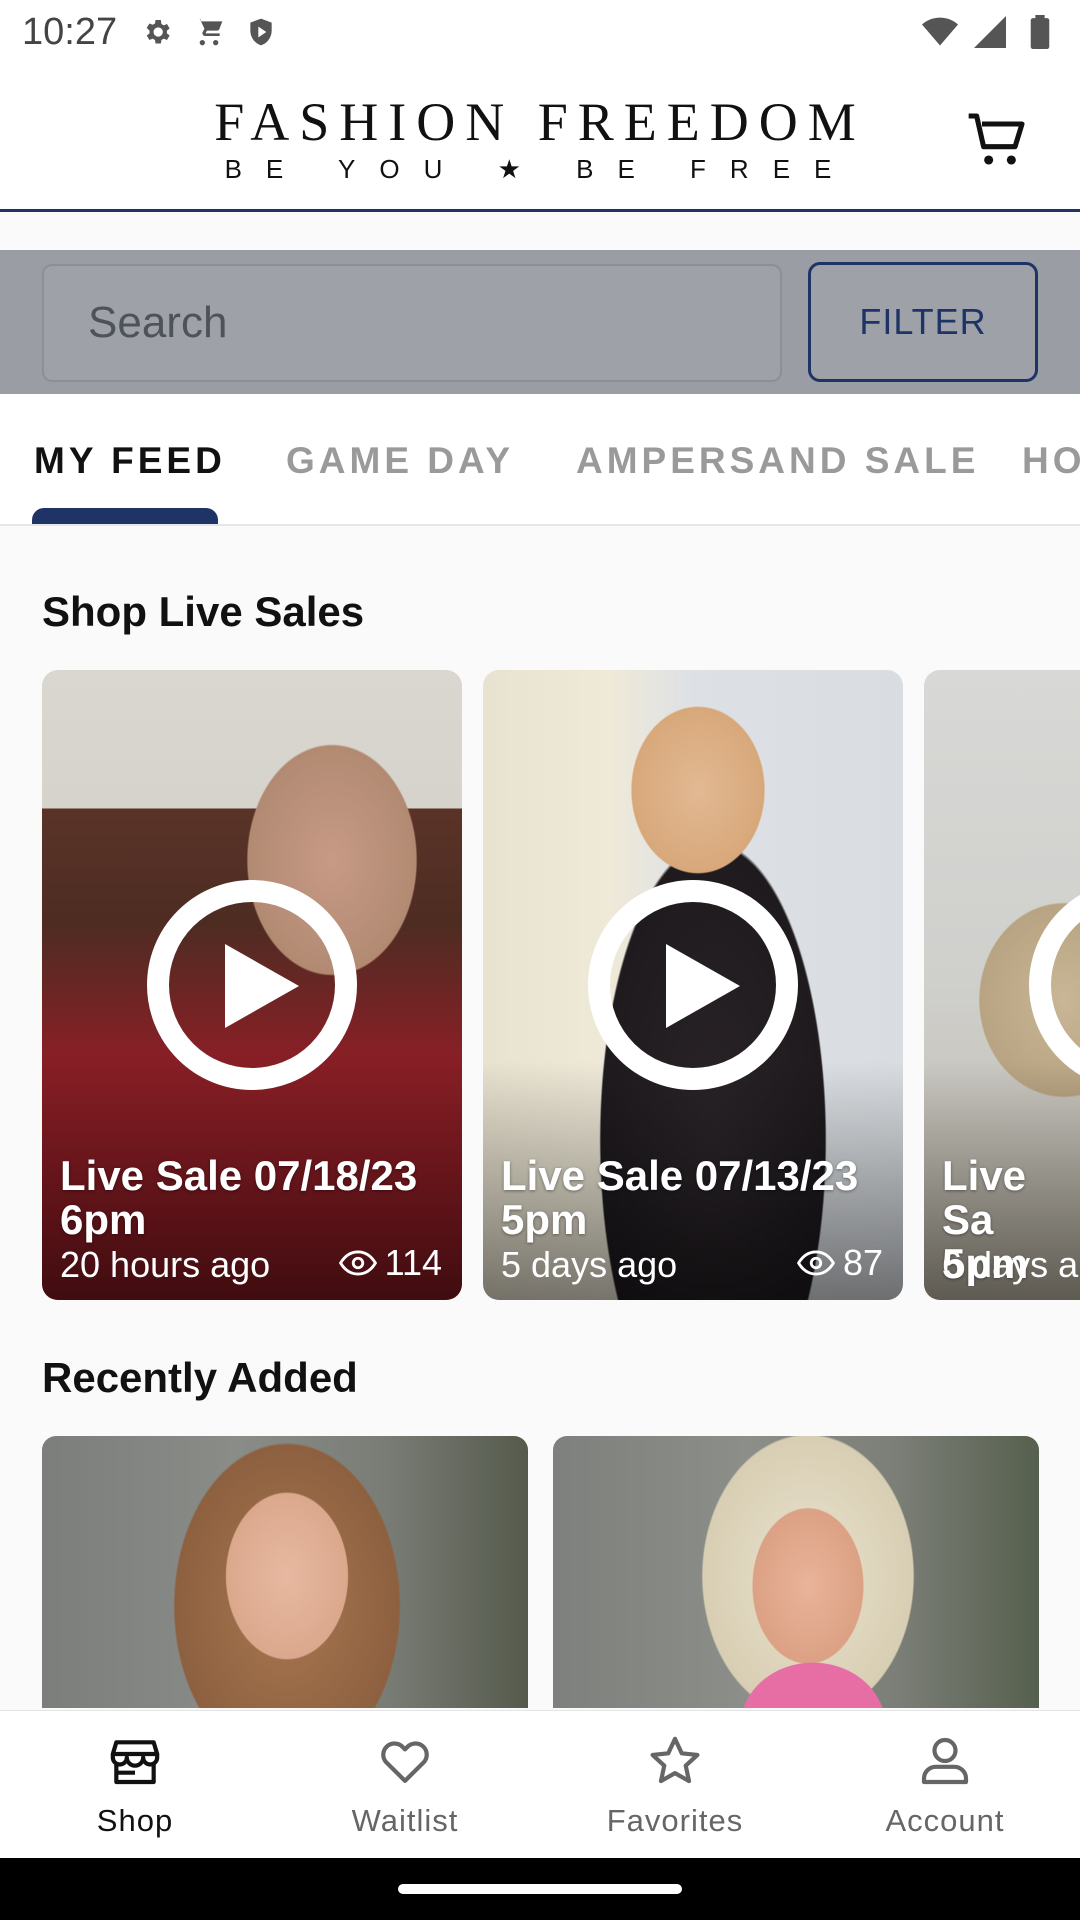 This screenshot has height=1920, width=1080. I want to click on shopping-cart-icon, so click(209, 32).